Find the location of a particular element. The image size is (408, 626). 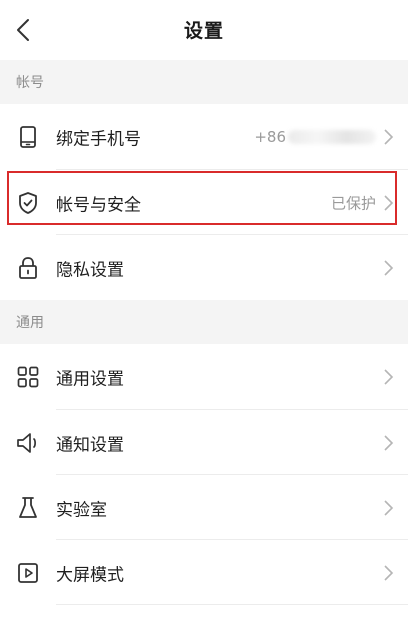

nav-bar: 设置 is located at coordinates (204, 30).